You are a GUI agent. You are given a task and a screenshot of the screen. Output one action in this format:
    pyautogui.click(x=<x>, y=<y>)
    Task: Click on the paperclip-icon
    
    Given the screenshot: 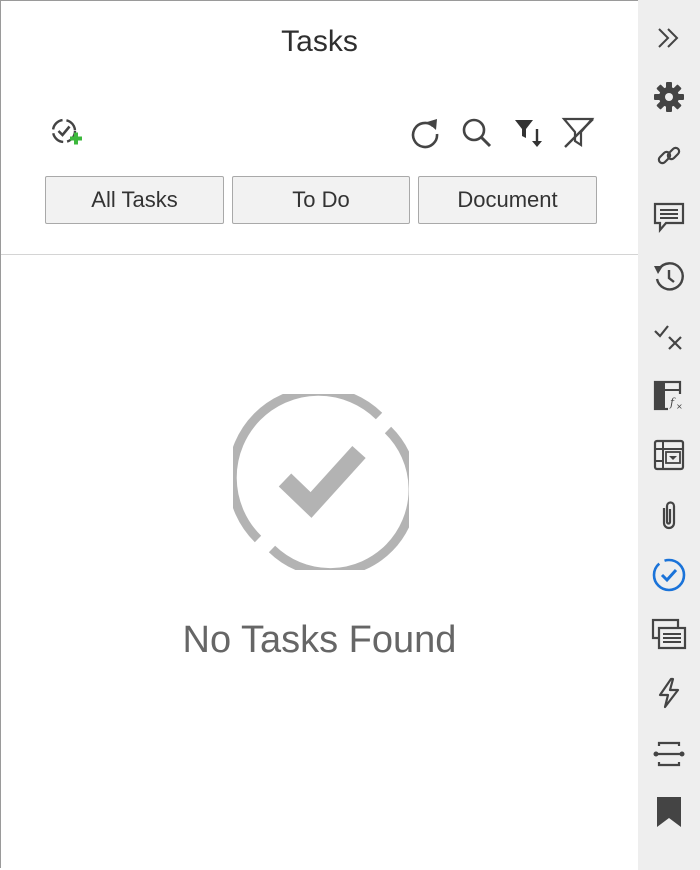 What is the action you would take?
    pyautogui.click(x=669, y=515)
    